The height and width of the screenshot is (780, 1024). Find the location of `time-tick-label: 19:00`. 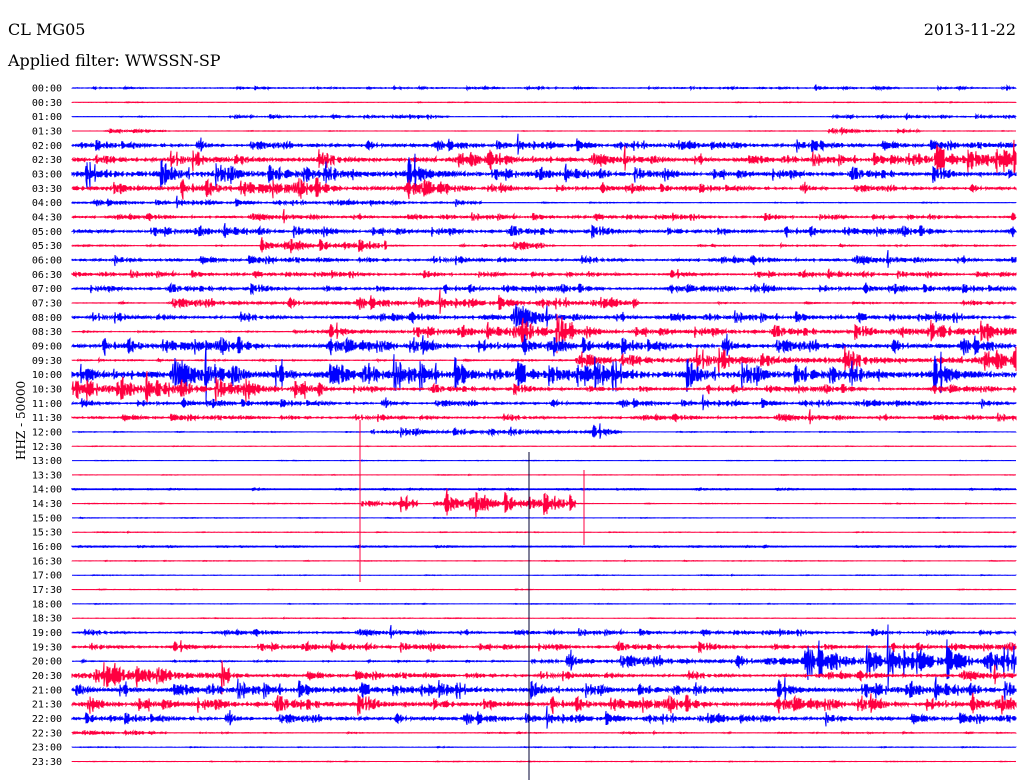

time-tick-label: 19:00 is located at coordinates (47, 633).